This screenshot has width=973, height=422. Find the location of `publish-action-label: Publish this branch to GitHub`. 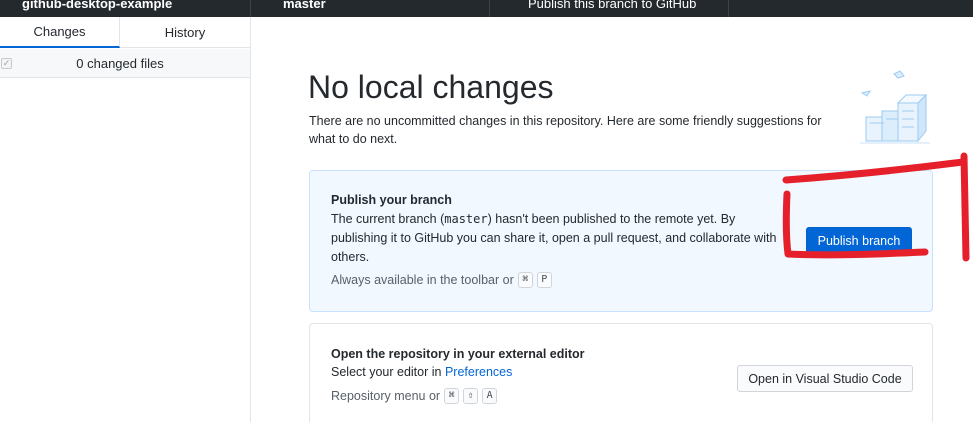

publish-action-label: Publish this branch to GitHub is located at coordinates (612, 5).